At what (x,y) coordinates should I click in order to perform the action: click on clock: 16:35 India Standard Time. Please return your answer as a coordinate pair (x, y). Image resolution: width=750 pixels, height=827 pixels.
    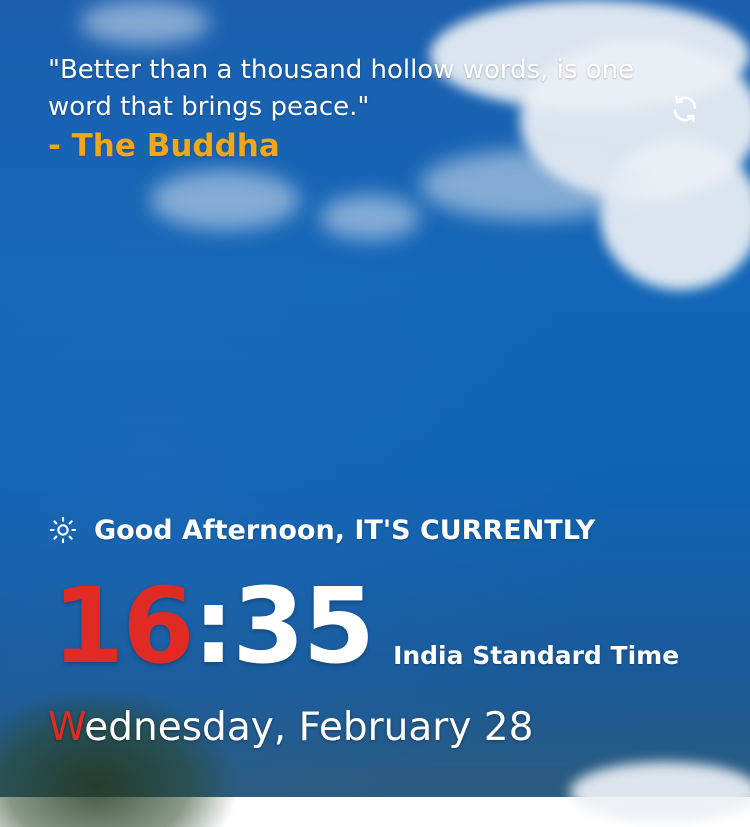
    Looking at the image, I should click on (365, 623).